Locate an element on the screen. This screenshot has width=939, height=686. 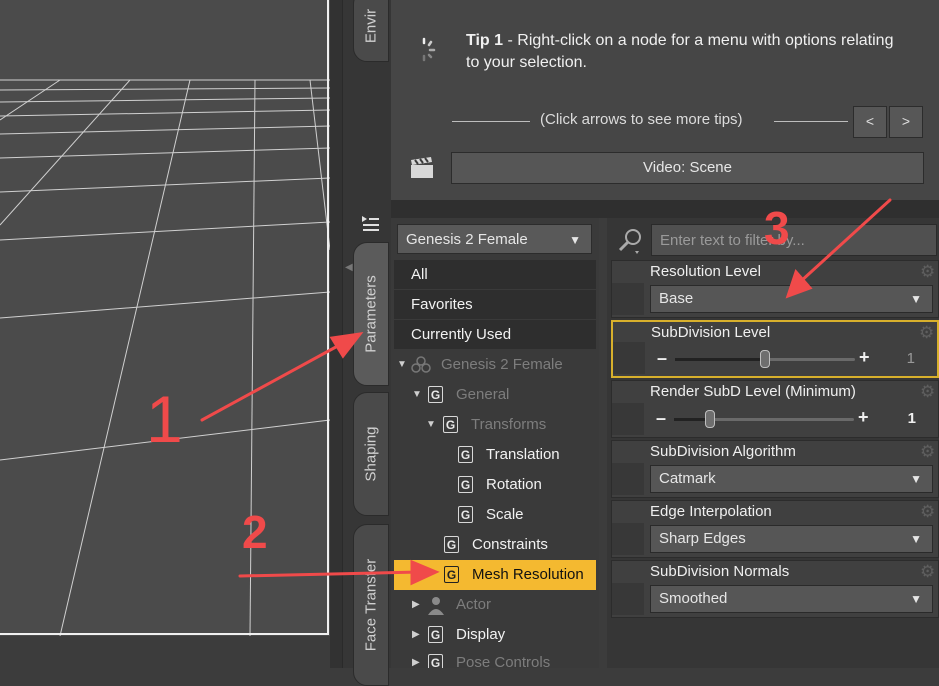
tree-node-actor: ▶ Actor is located at coordinates (495, 605).